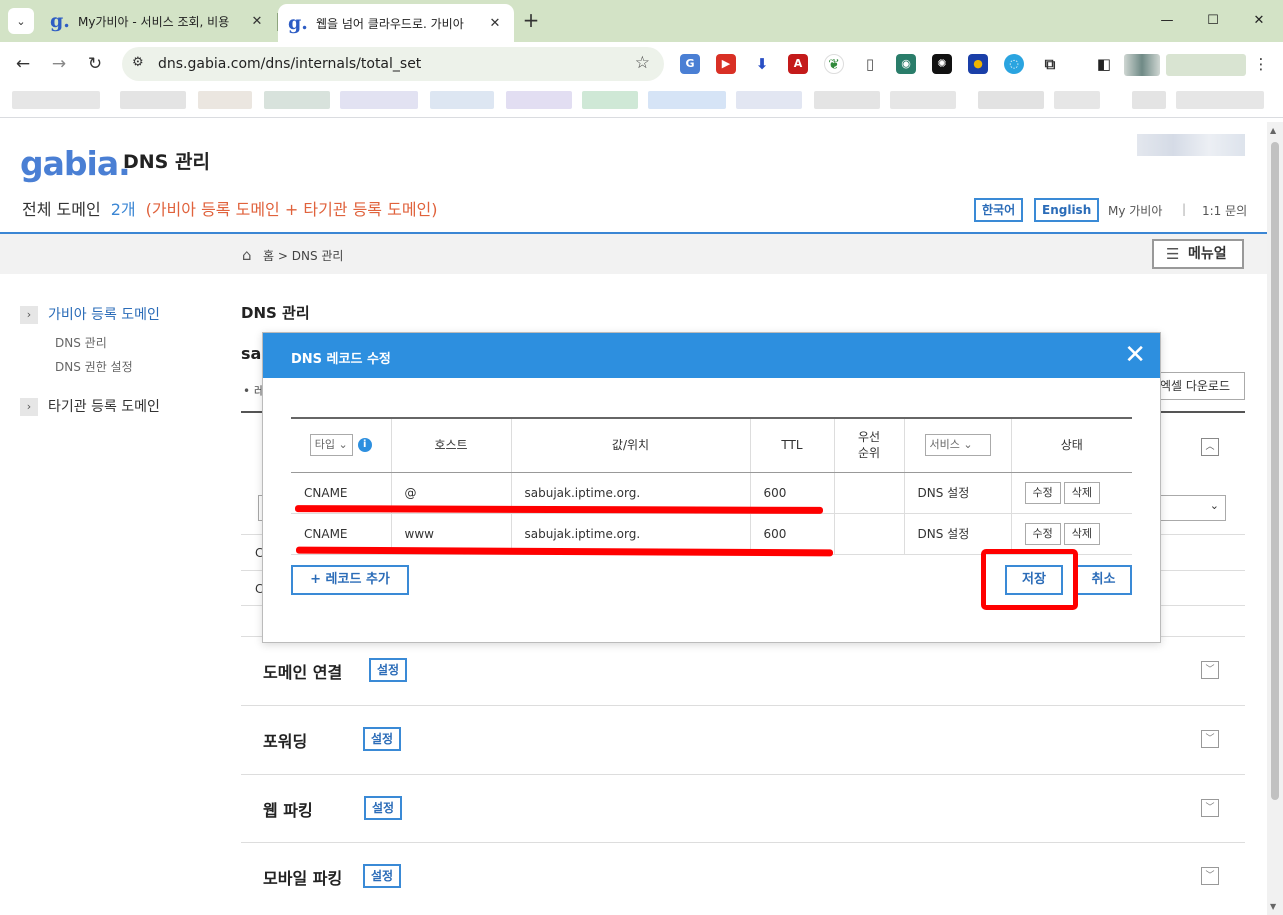 Image resolution: width=1283 pixels, height=915 pixels. I want to click on scroll-up-icon: ▲, so click(1273, 130).